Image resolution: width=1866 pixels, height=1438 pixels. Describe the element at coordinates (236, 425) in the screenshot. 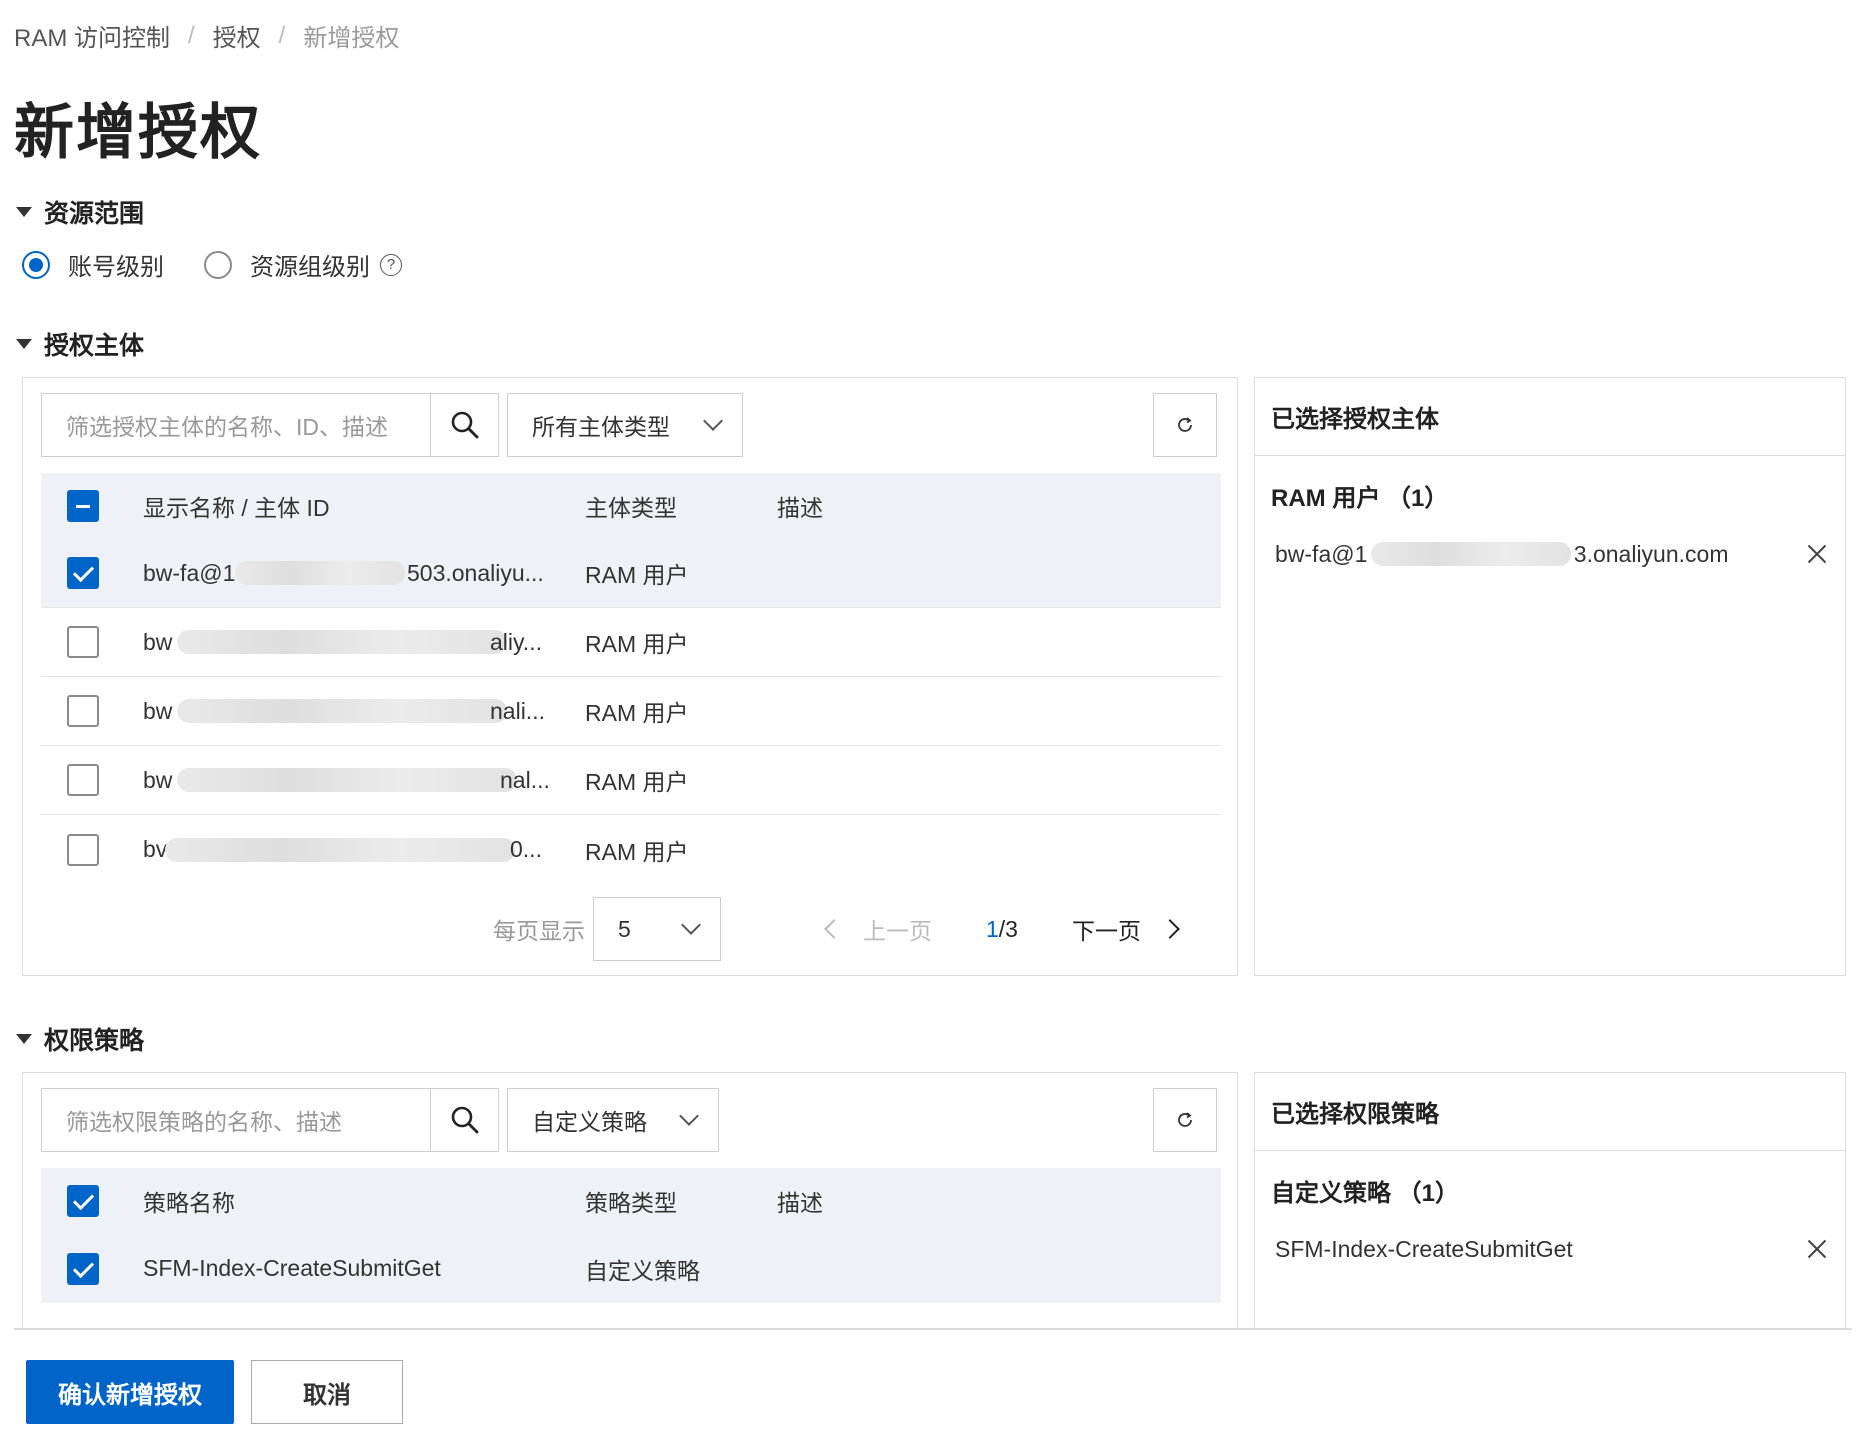

I see `principal-search-input: 筛选授权主体的名称、ID、描述` at that location.